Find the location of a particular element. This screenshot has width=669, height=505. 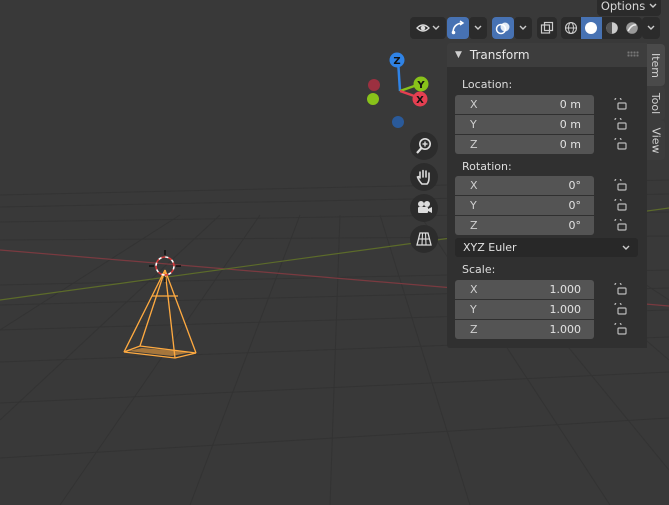

camera-icon is located at coordinates (425, 207).